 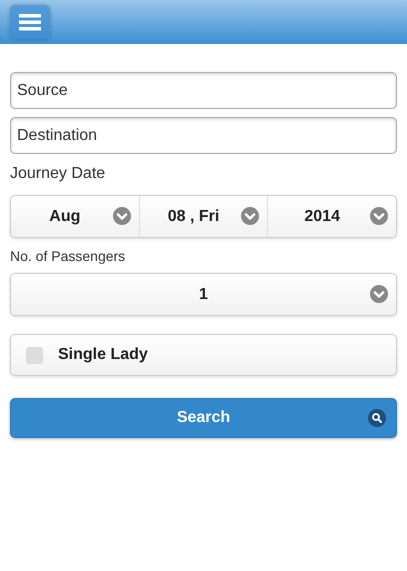 I want to click on field-label: Journey Date, so click(x=58, y=174).